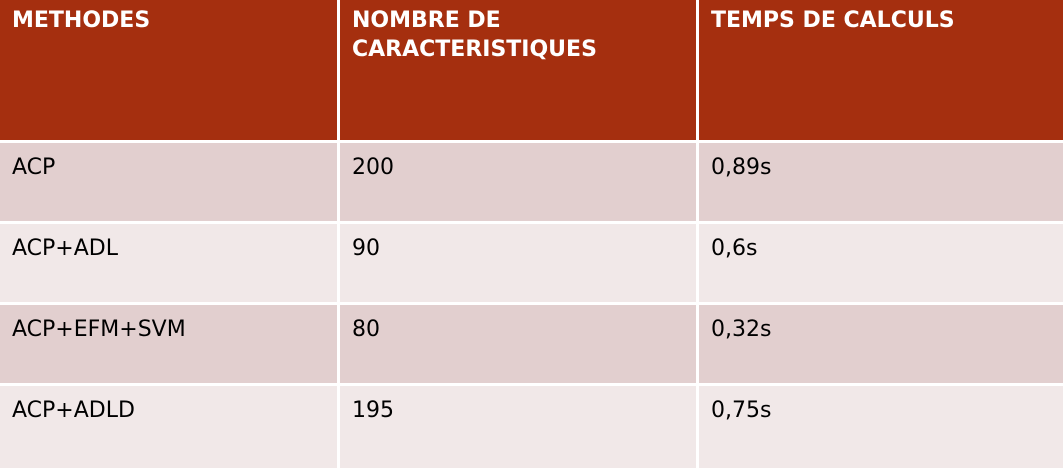  Describe the element at coordinates (170, 427) in the screenshot. I see `cell-method: ACP+ADLD` at that location.